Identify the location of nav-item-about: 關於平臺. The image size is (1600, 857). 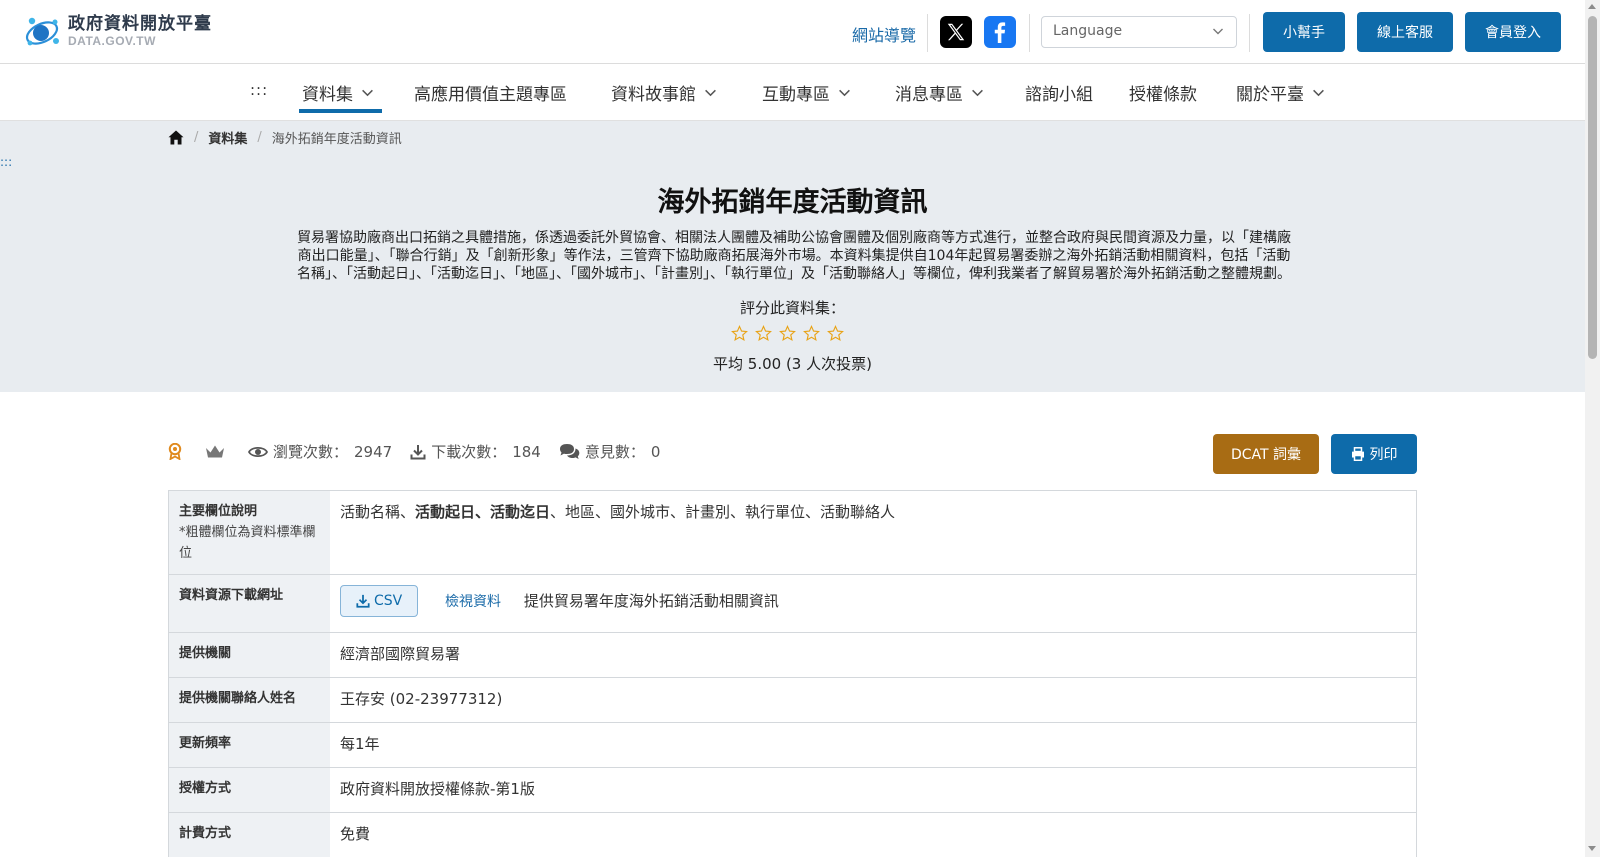
(1280, 92).